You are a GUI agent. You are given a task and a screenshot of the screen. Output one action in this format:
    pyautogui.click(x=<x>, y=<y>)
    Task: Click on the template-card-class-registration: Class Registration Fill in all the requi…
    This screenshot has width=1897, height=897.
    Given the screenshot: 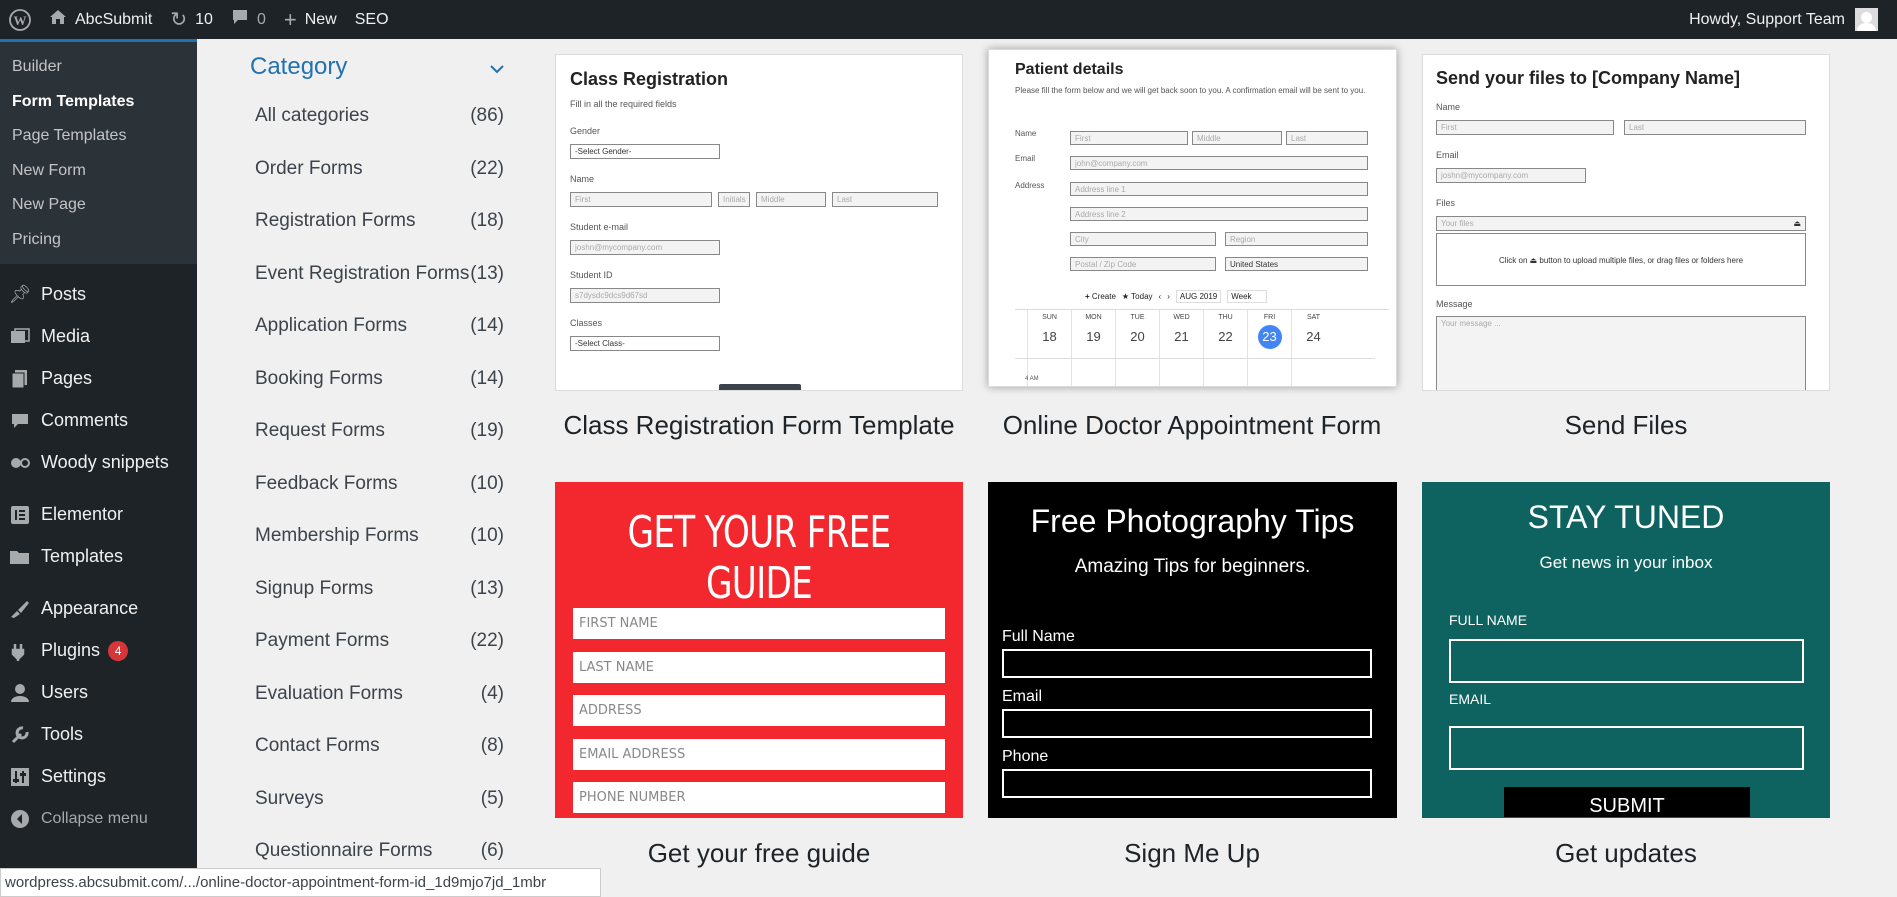 What is the action you would take?
    pyautogui.click(x=759, y=222)
    